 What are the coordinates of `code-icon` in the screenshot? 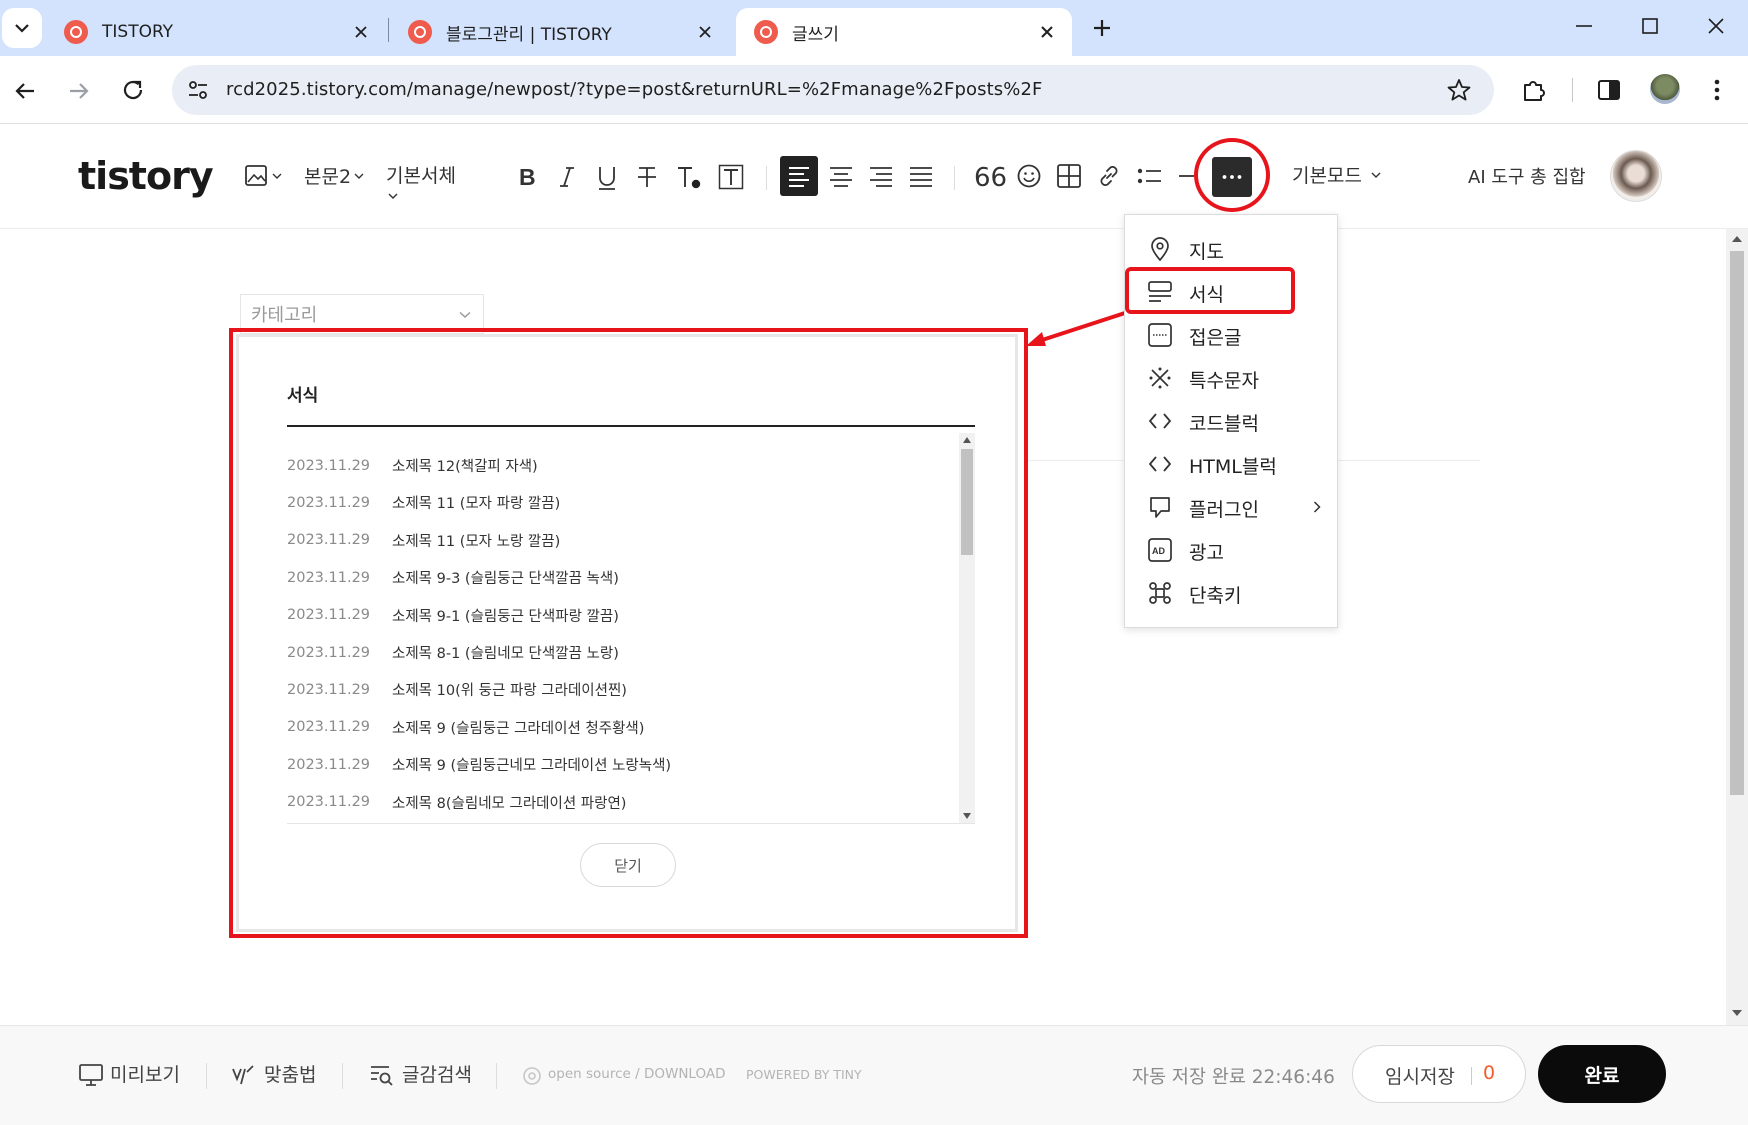 It's located at (1160, 421).